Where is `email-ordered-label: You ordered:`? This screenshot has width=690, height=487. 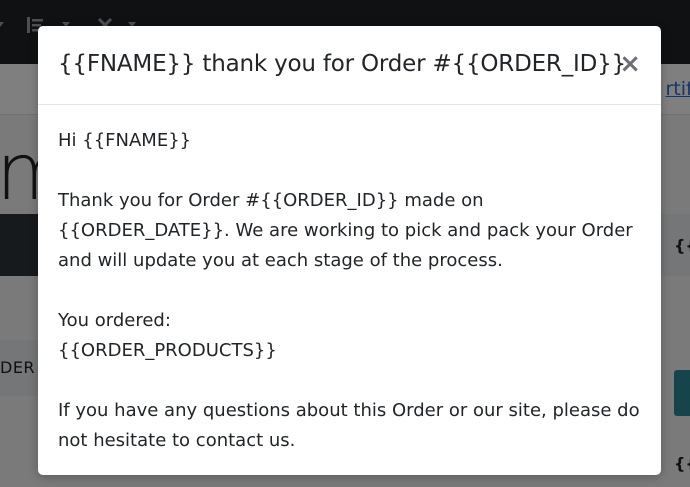 email-ordered-label: You ordered: is located at coordinates (114, 320).